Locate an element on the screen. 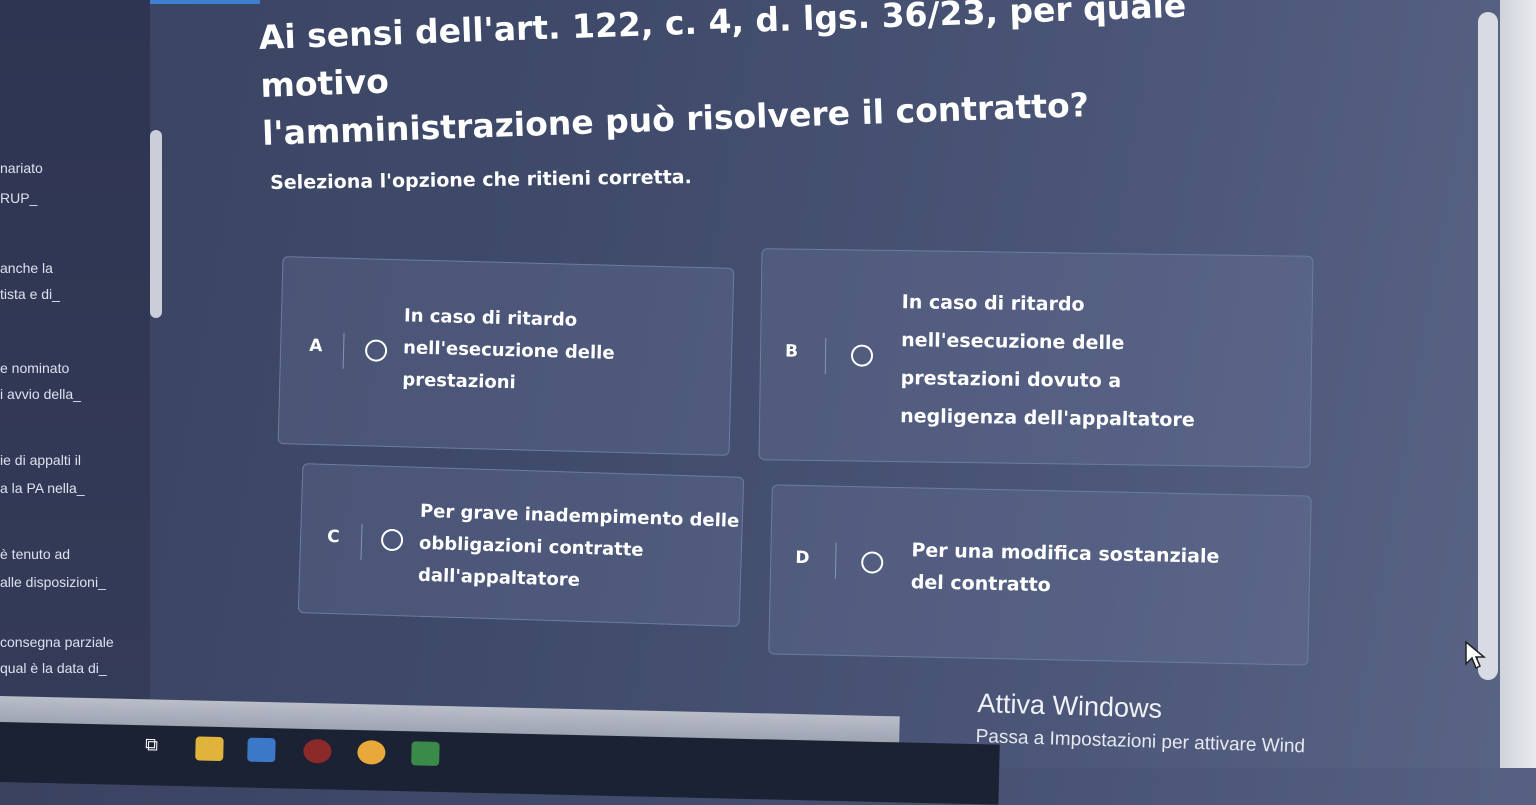 The height and width of the screenshot is (805, 1536). page-scrollbar is located at coordinates (1488, 346).